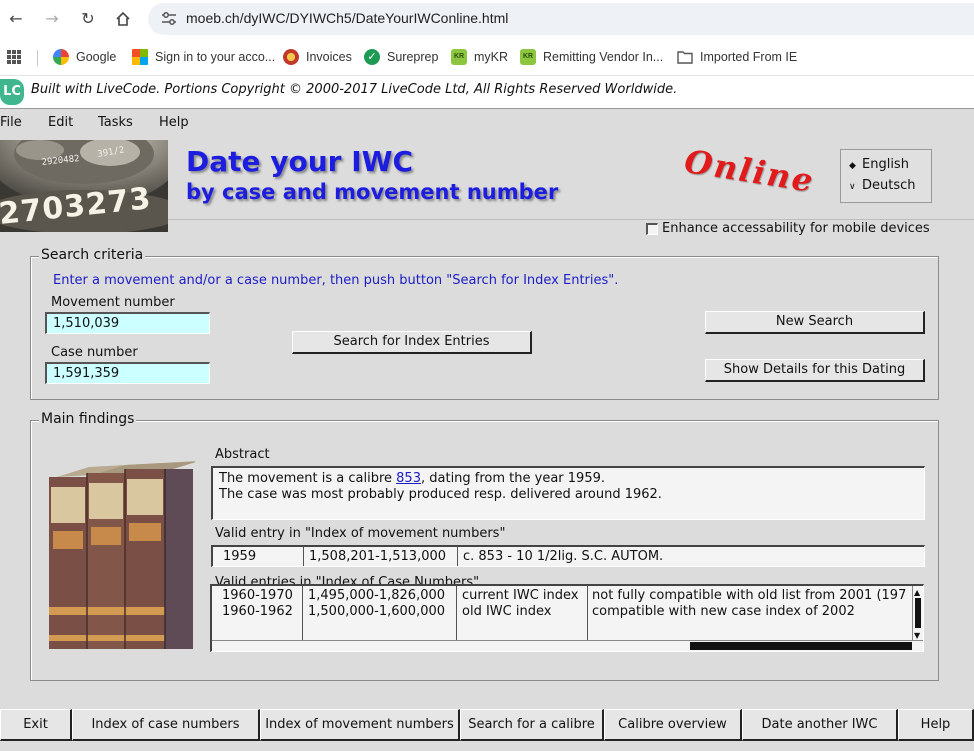 The image size is (974, 751). What do you see at coordinates (308, 478) in the screenshot?
I see `abstract-text: The movement is a calibre` at bounding box center [308, 478].